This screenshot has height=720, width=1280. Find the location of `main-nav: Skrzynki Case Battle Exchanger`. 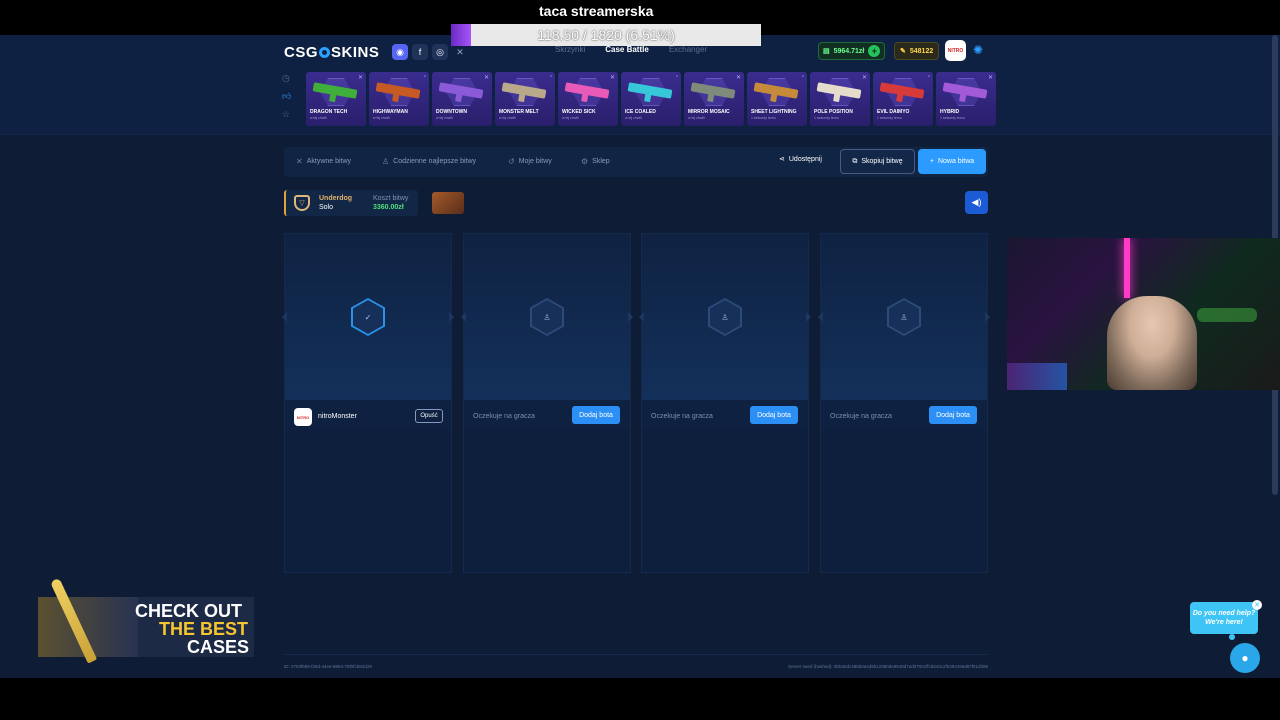

main-nav: Skrzynki Case Battle Exchanger is located at coordinates (631, 49).